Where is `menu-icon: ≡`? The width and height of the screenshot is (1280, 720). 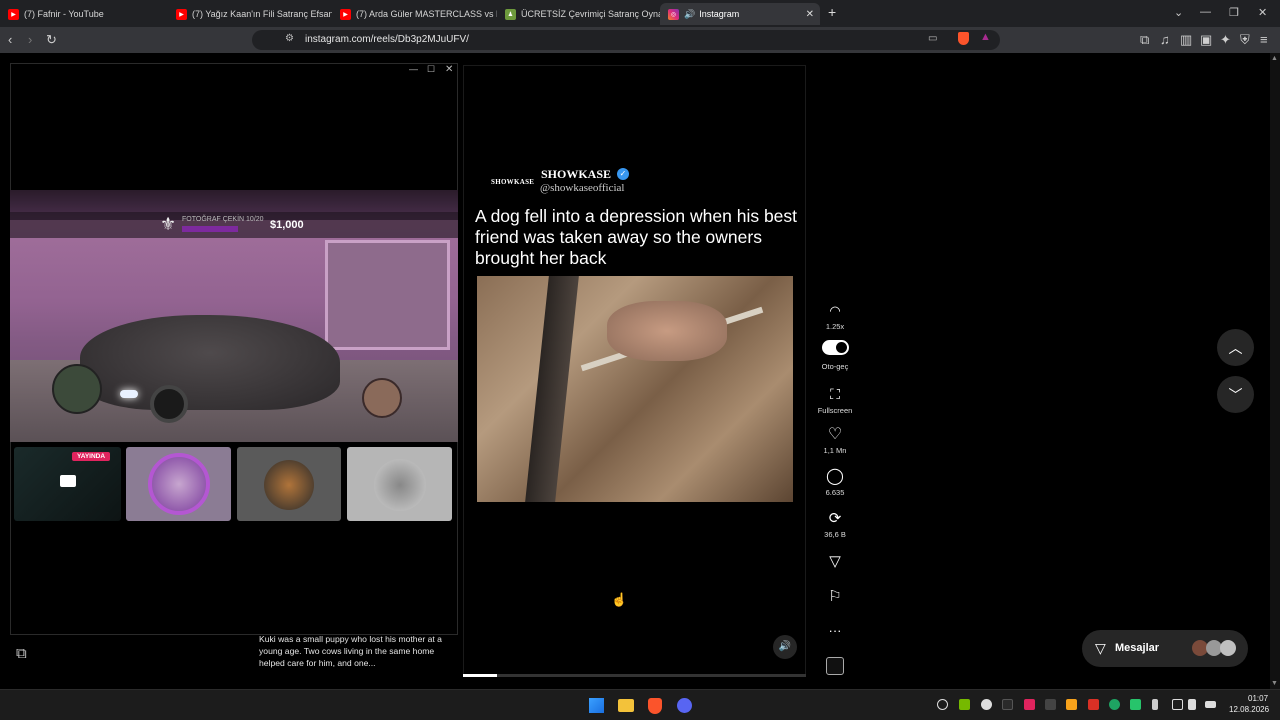 menu-icon: ≡ is located at coordinates (1264, 40).